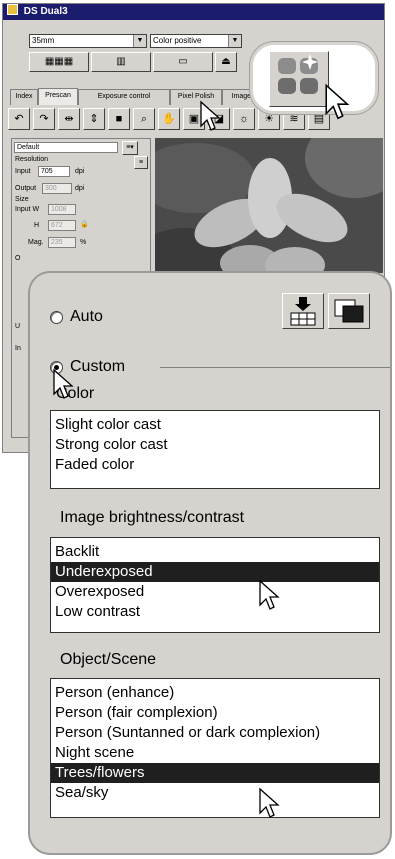 The height and width of the screenshot is (859, 395). What do you see at coordinates (94, 119) in the screenshot?
I see `flip-vertical-icon: ⇕` at bounding box center [94, 119].